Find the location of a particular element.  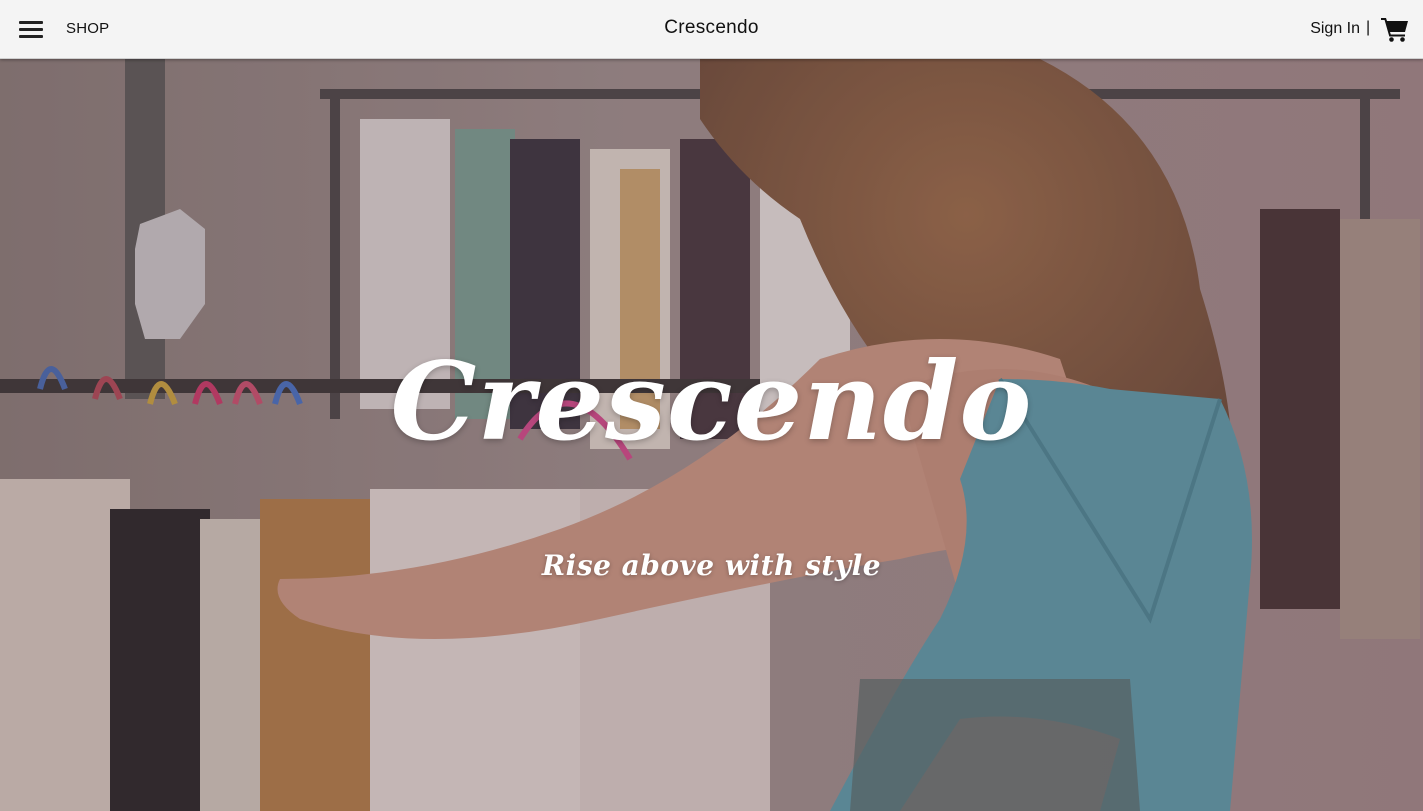

hero-tagline: Rise above with style is located at coordinates (711, 565).